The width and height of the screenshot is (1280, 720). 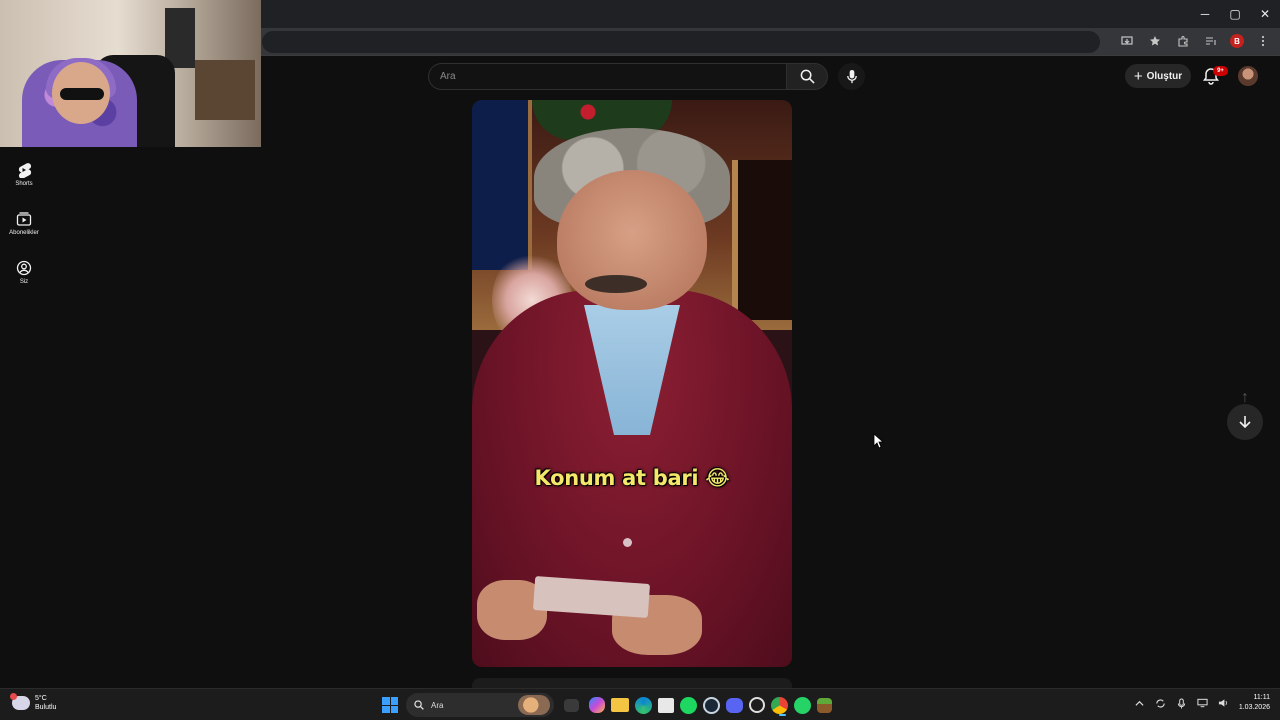 What do you see at coordinates (45, 703) in the screenshot?
I see `weather-text: 5°C Bulutlu` at bounding box center [45, 703].